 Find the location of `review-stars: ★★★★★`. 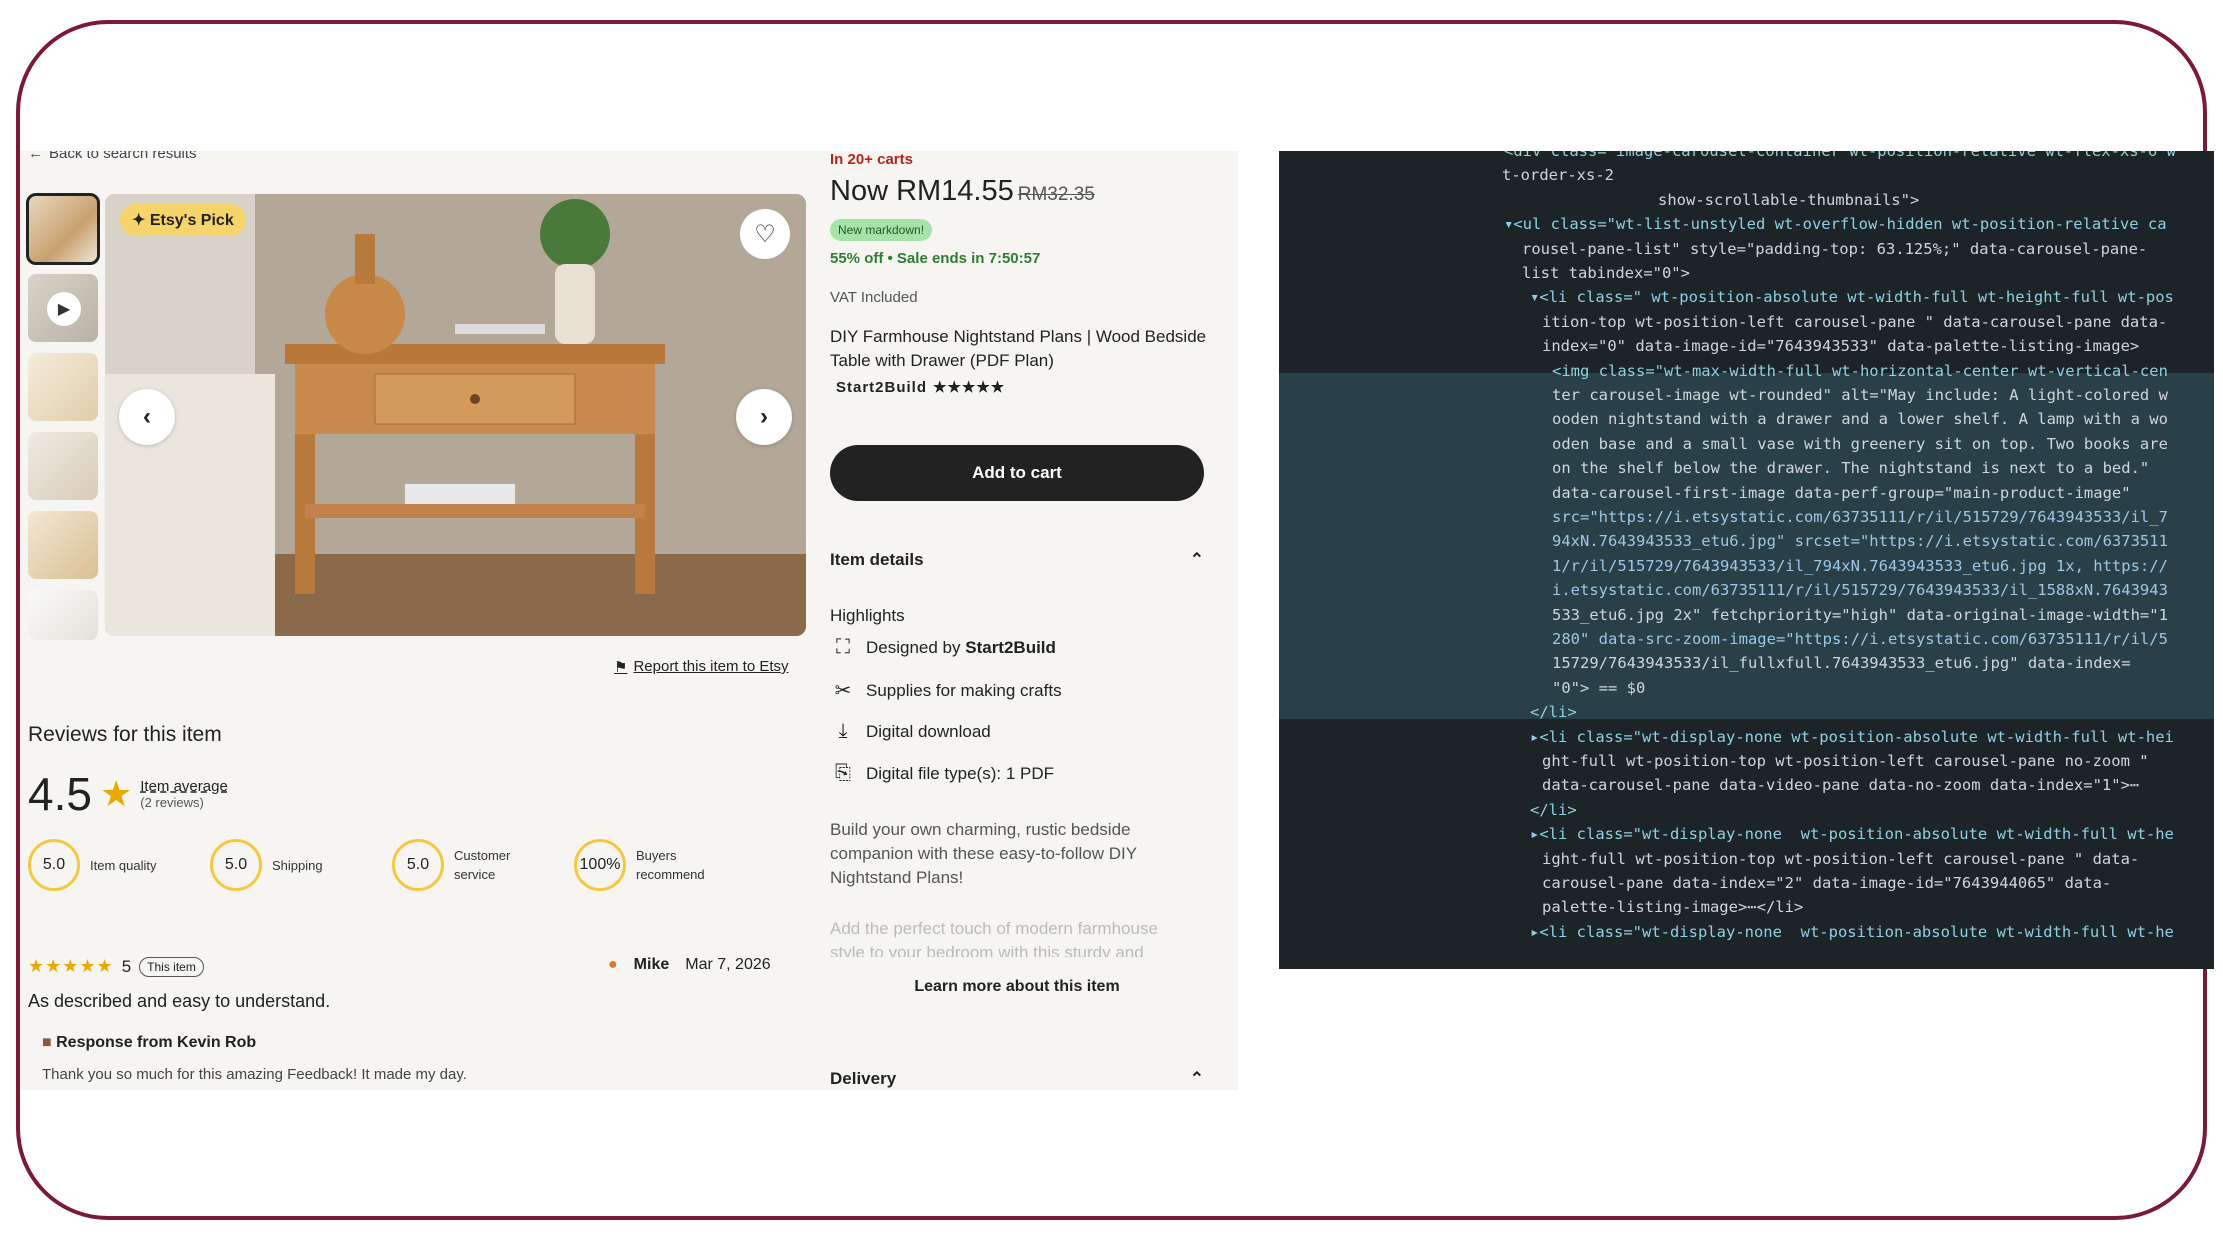

review-stars: ★★★★★ is located at coordinates (71, 966).